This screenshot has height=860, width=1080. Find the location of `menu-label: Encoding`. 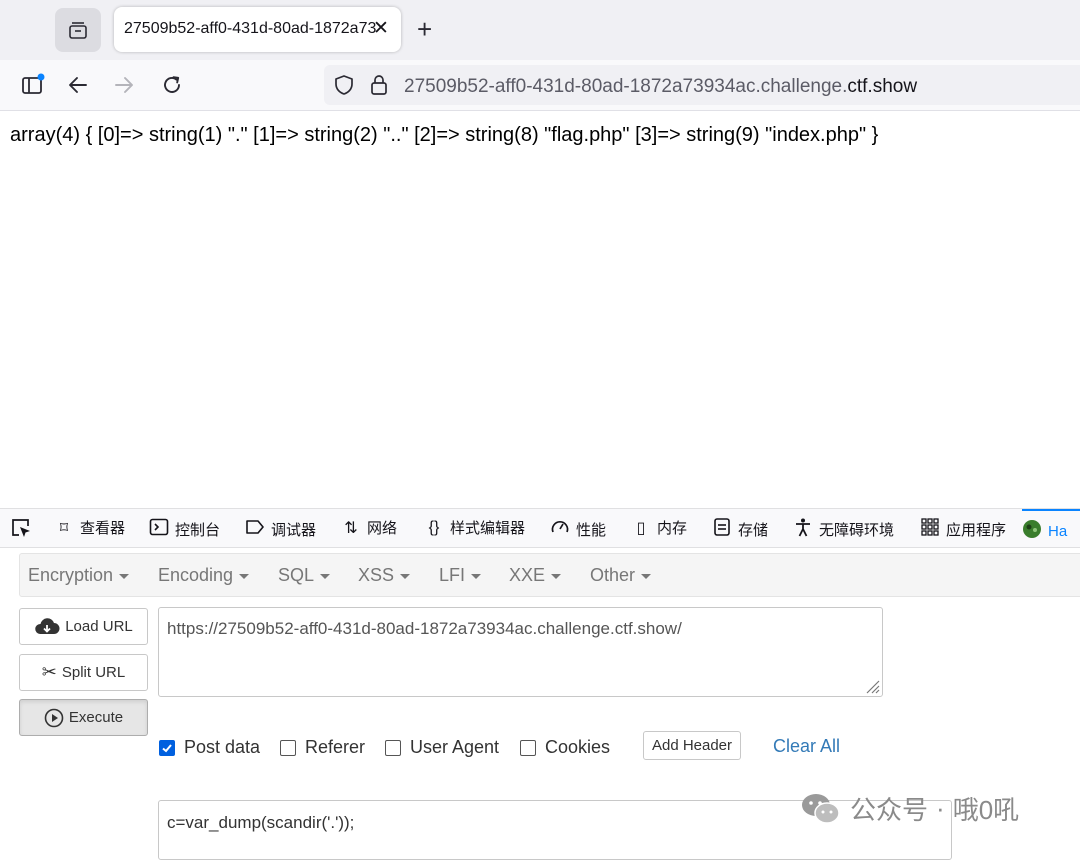

menu-label: Encoding is located at coordinates (196, 575).